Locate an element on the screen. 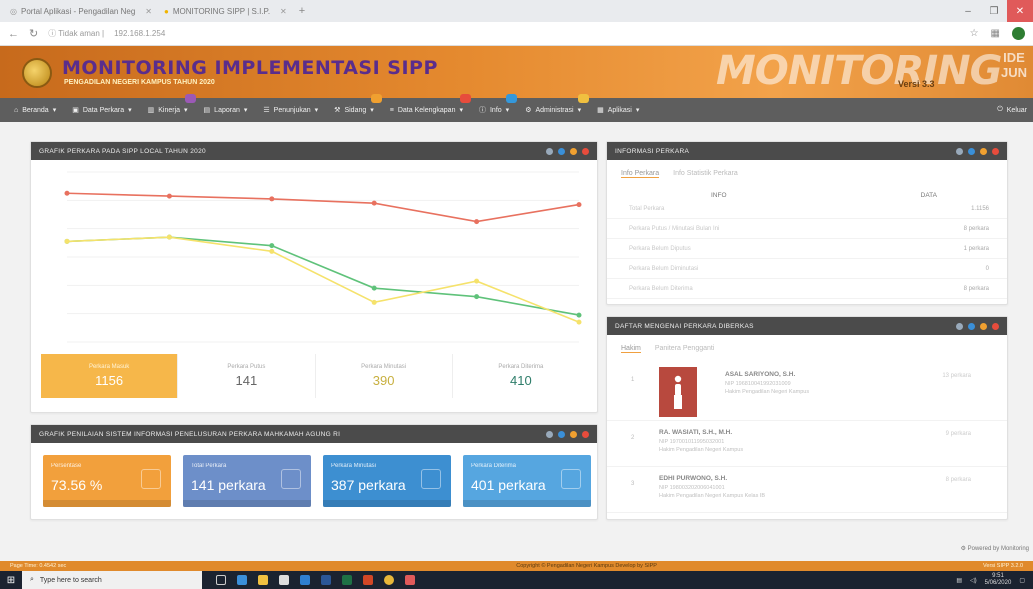 This screenshot has width=1033, height=589. window-controls: – ❐ ✕ is located at coordinates (994, 11).